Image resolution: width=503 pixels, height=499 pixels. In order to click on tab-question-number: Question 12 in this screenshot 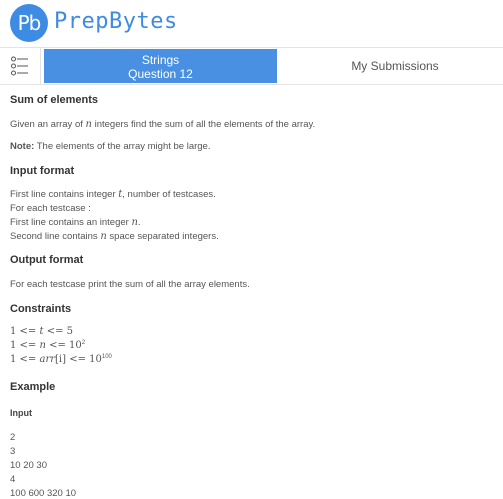, I will do `click(160, 74)`.